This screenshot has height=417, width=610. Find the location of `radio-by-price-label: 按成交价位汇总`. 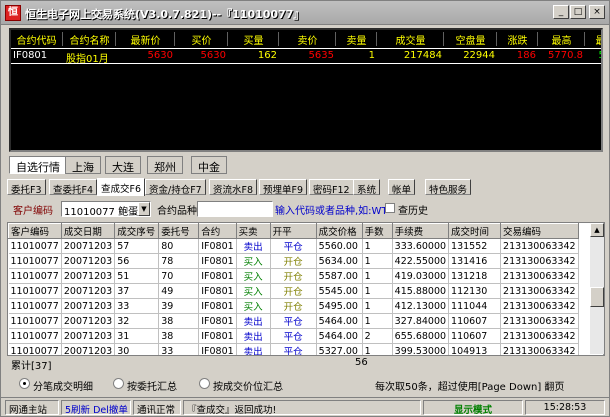

radio-by-price-label: 按成交价位汇总 is located at coordinates (248, 385).